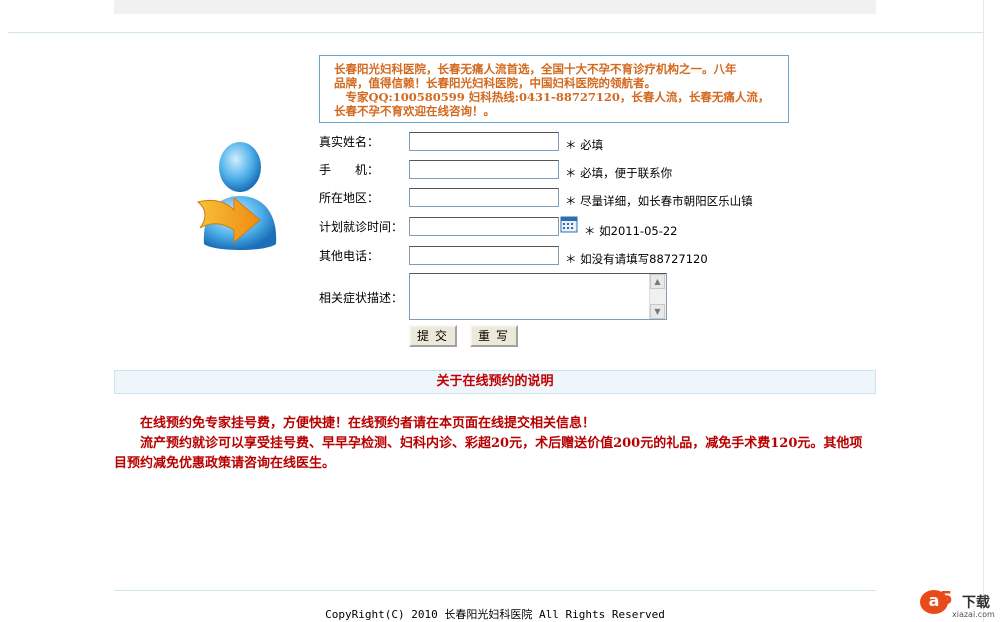  I want to click on description-line-1: 在线预约免专家挂号费，方便快捷！在线预约者请在本页面在线提交相关信息！, so click(355, 423).